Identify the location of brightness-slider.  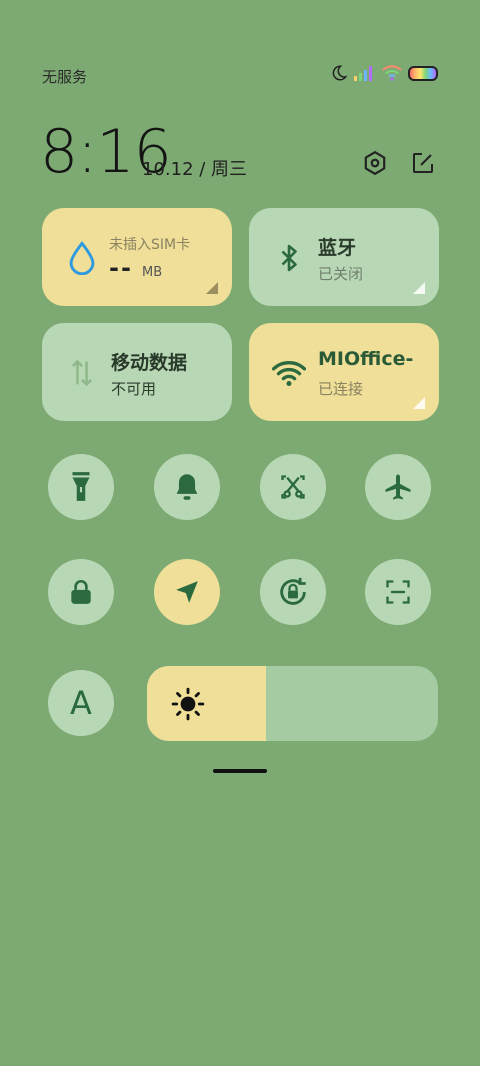
(292, 703).